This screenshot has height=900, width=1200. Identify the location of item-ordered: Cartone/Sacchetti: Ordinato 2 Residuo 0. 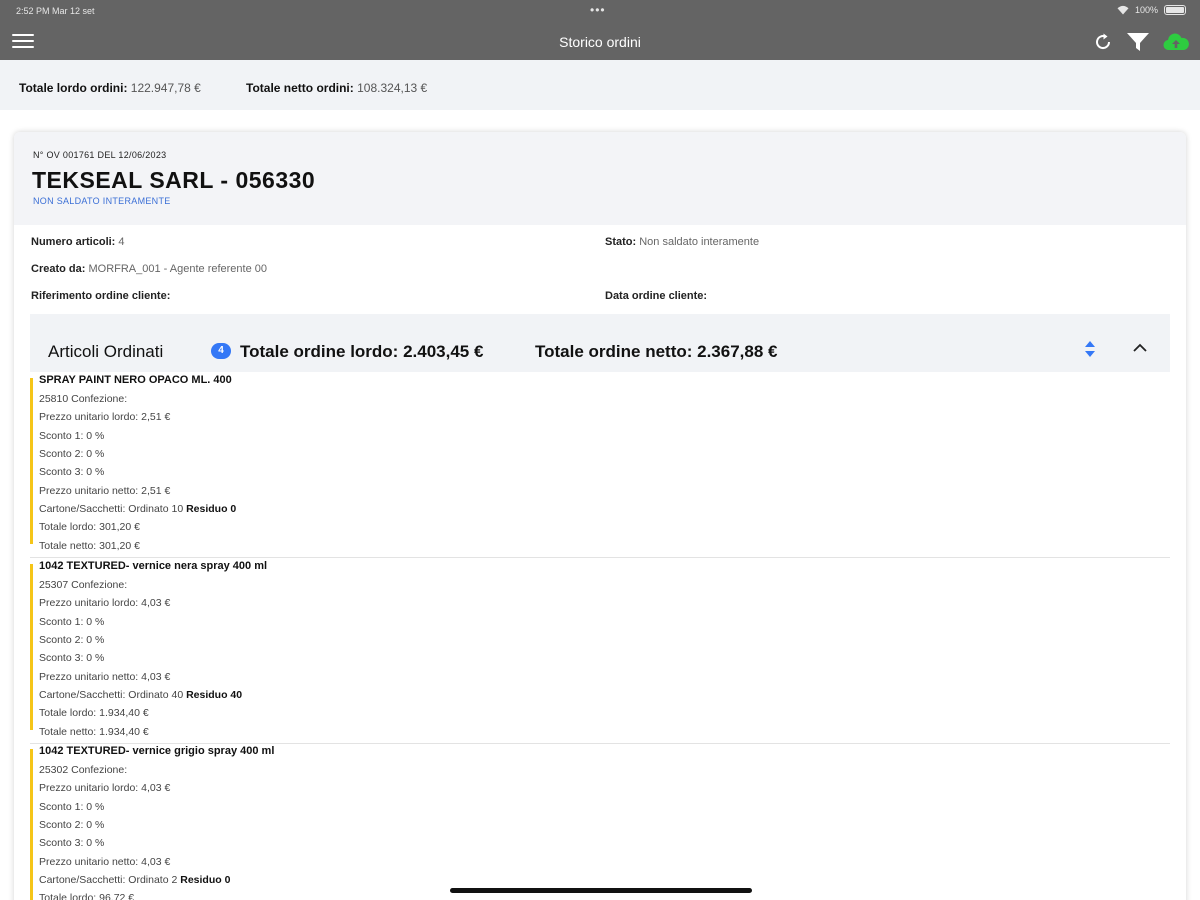
(134, 880).